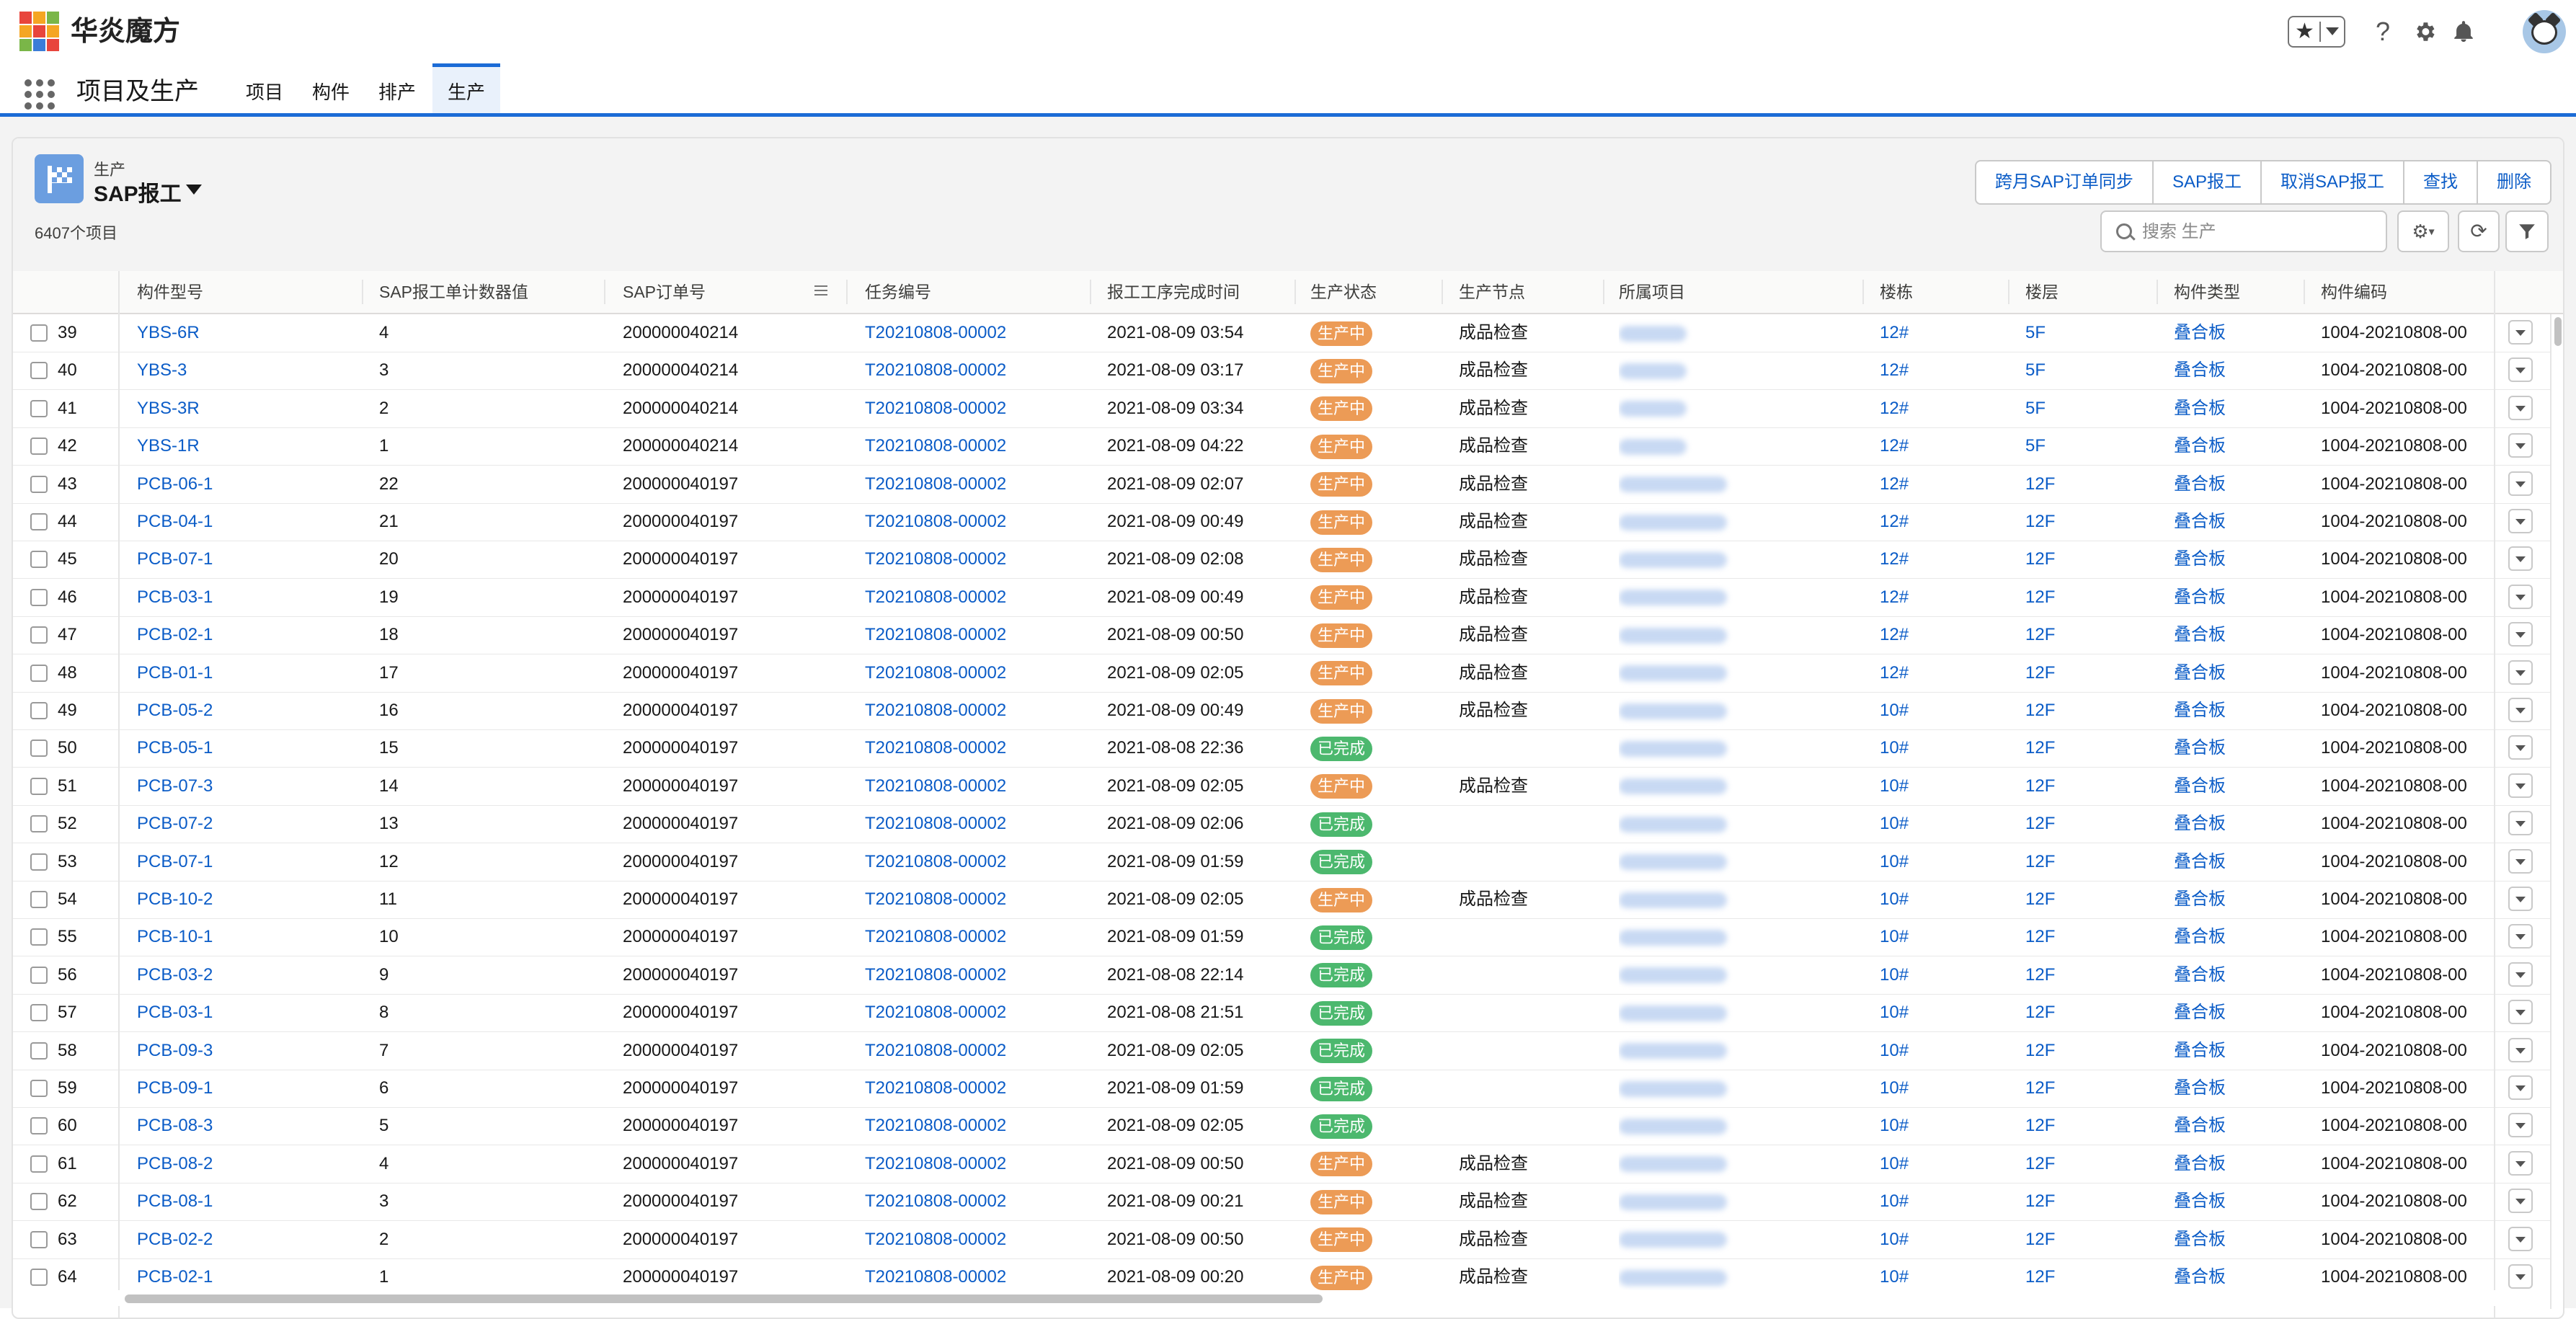 This screenshot has height=1319, width=2576. What do you see at coordinates (245, 635) in the screenshot?
I see `component-model-link: PCB-02-1` at bounding box center [245, 635].